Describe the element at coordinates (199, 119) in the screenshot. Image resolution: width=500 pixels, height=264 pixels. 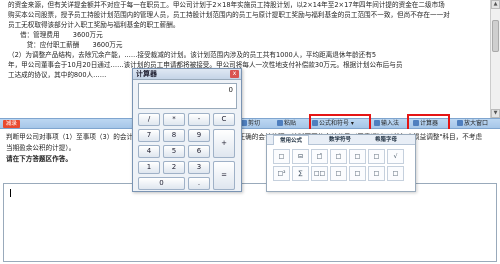
I see `calc-key-minus: -` at that location.